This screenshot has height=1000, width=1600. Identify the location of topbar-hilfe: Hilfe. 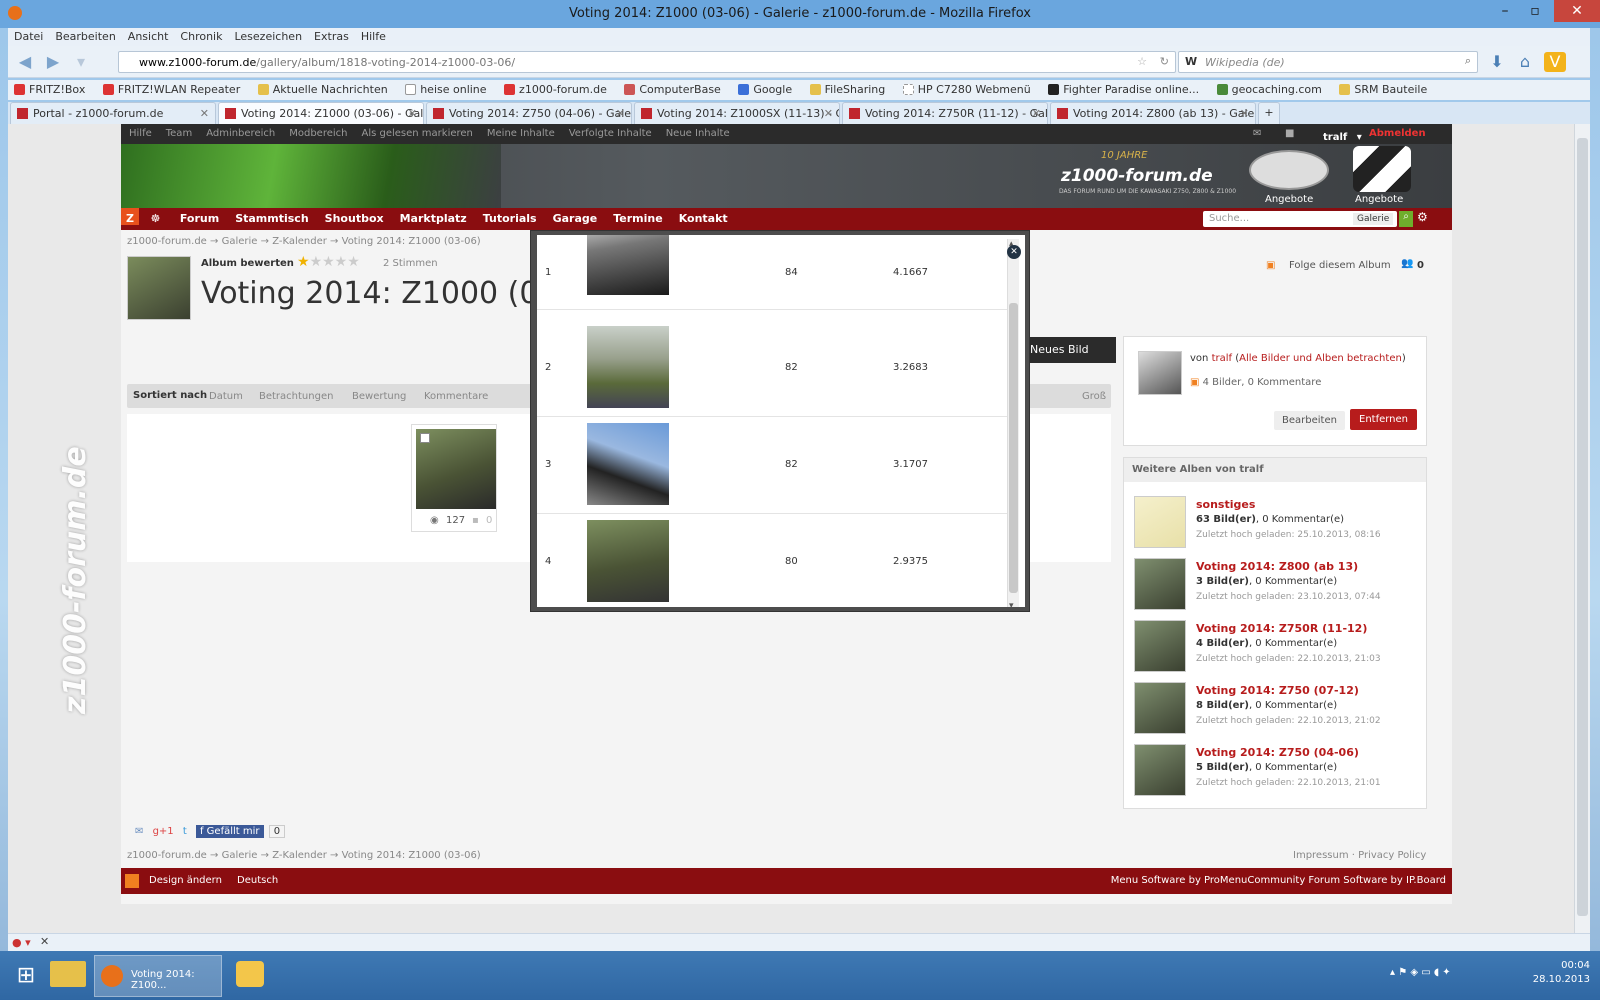
(139, 131).